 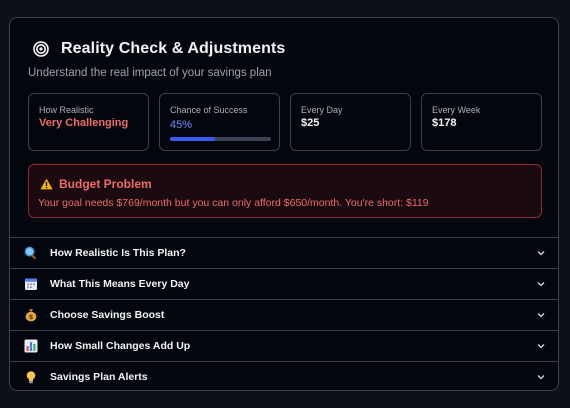 What do you see at coordinates (456, 110) in the screenshot?
I see `stat-label: Every Week` at bounding box center [456, 110].